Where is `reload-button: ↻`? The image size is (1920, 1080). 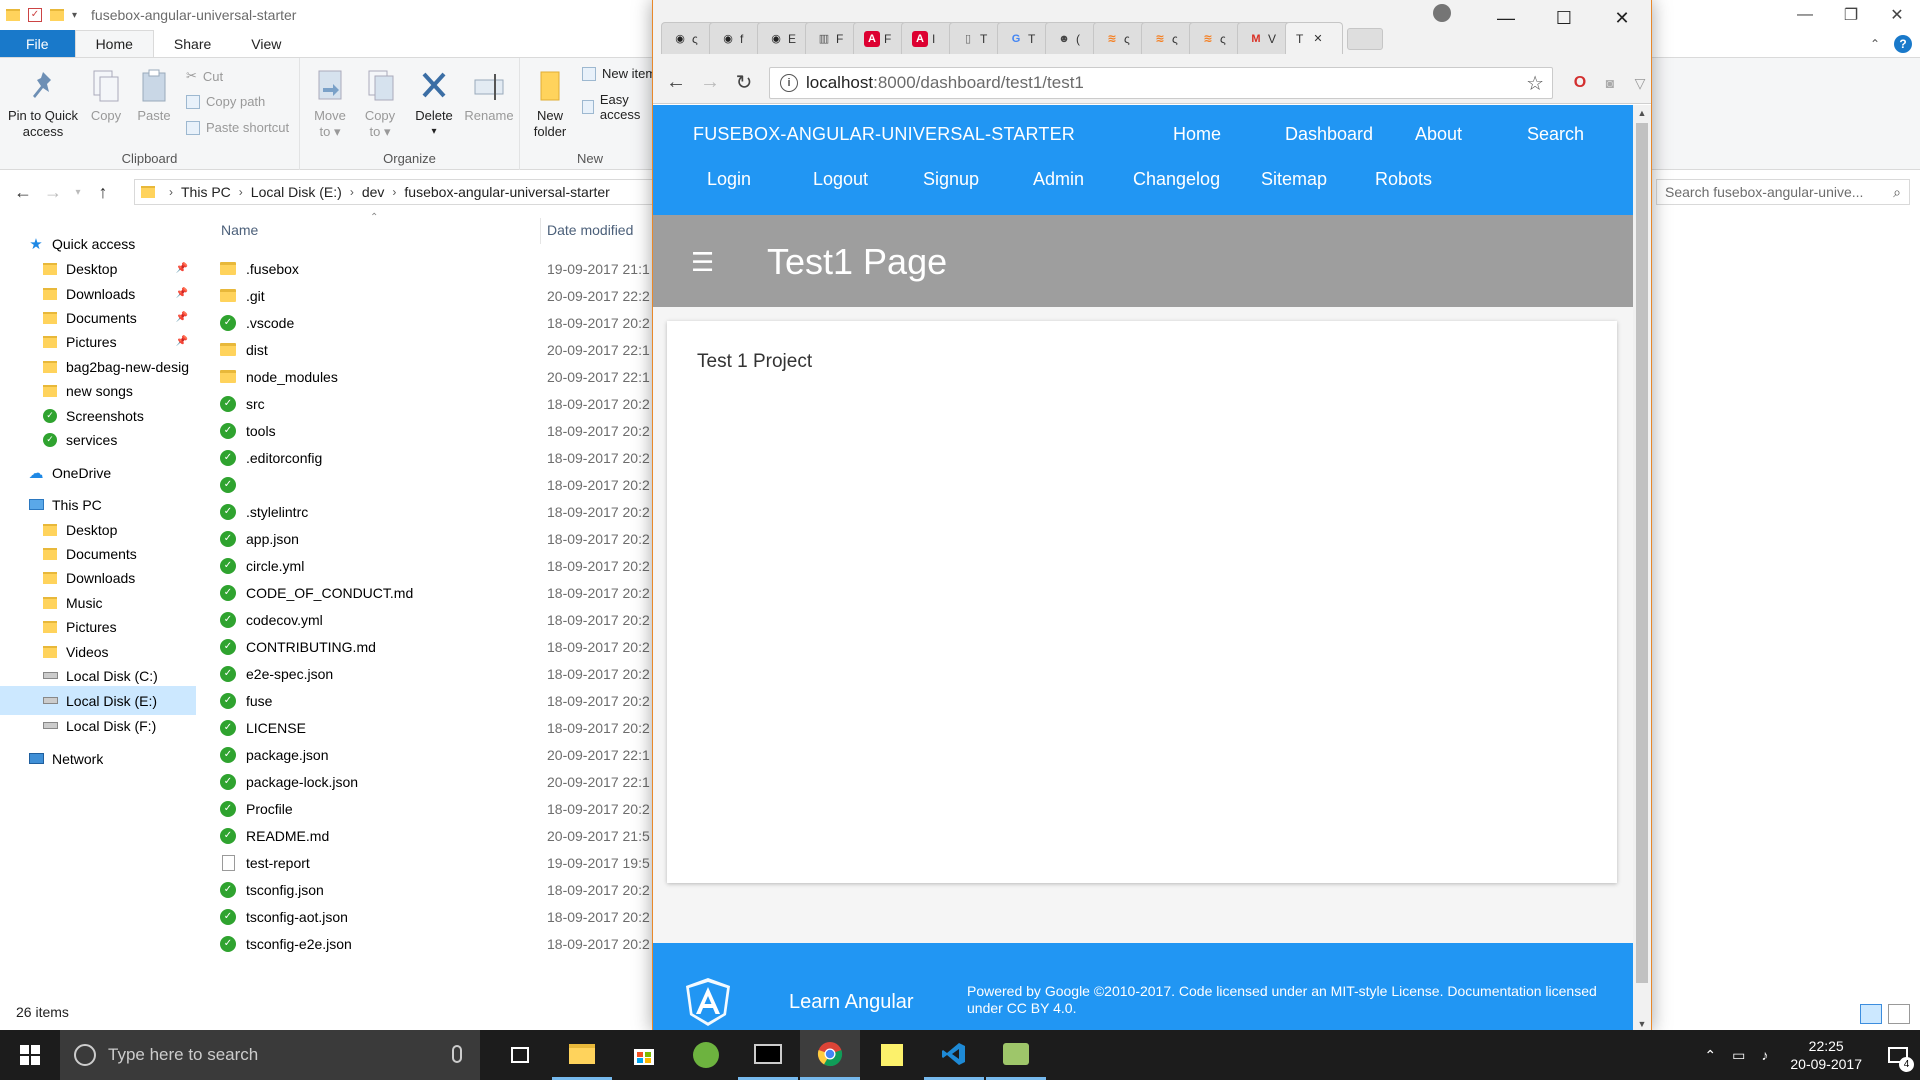 reload-button: ↻ is located at coordinates (744, 82).